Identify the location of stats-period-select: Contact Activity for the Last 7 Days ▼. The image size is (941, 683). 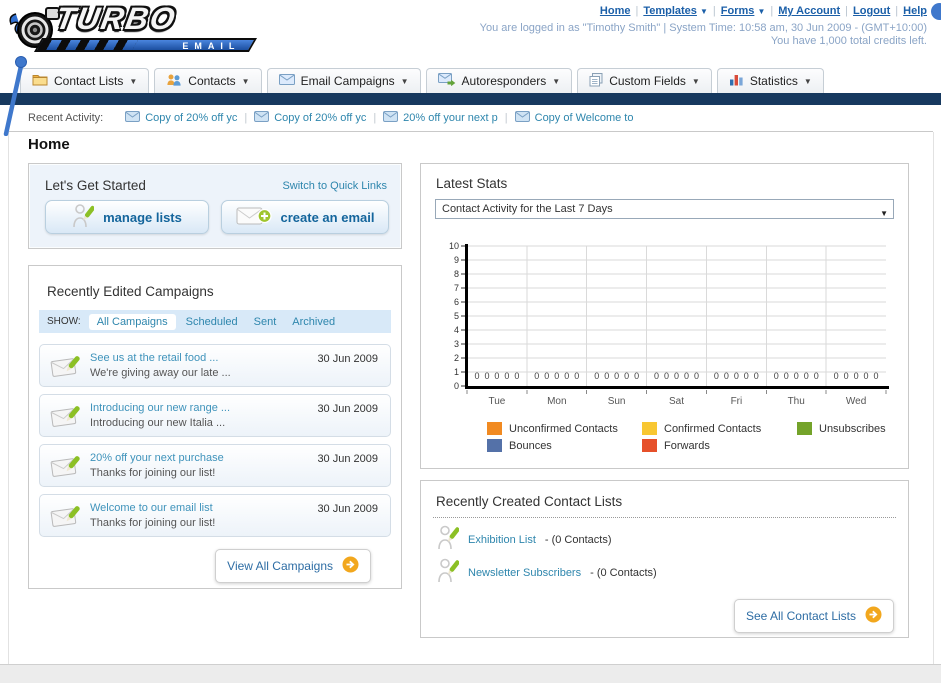
(664, 209).